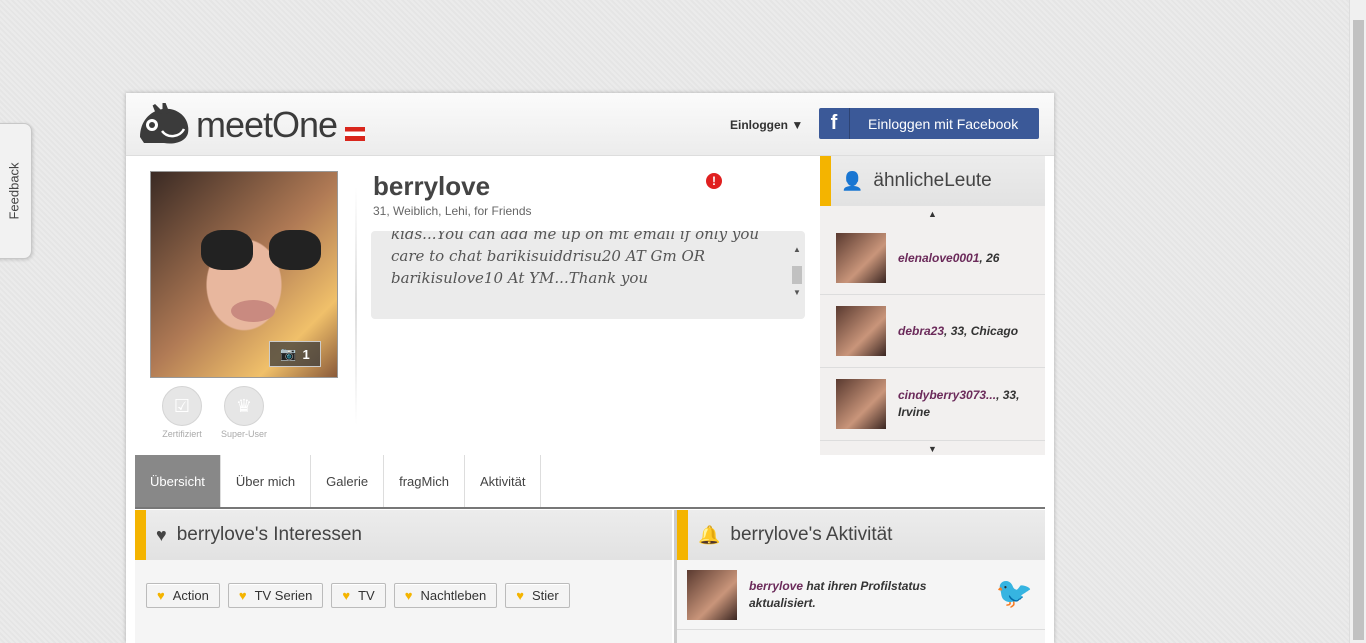 Image resolution: width=1366 pixels, height=643 pixels. I want to click on similar-person: debra23, 33, Chicago, so click(932, 331).